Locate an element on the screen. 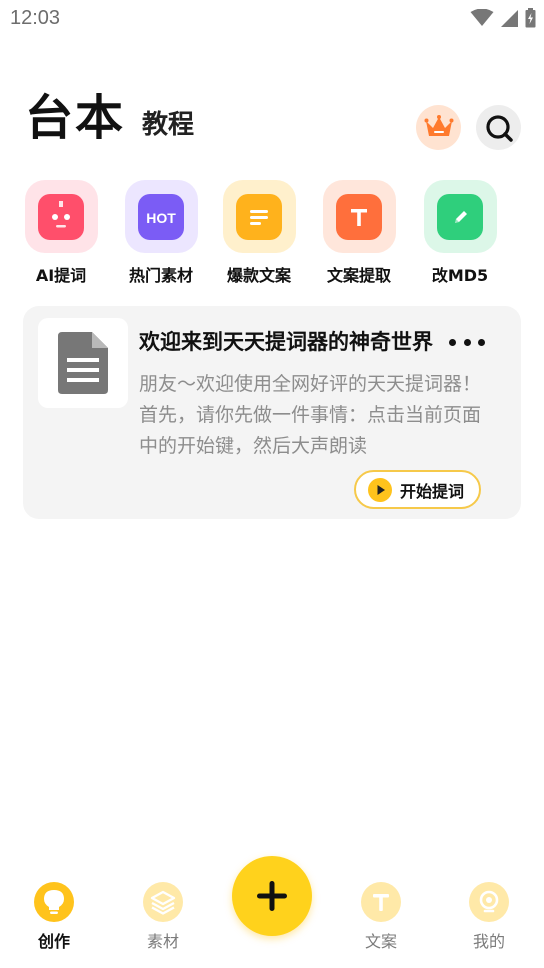 This screenshot has width=544, height=968. create-fab is located at coordinates (272, 896).